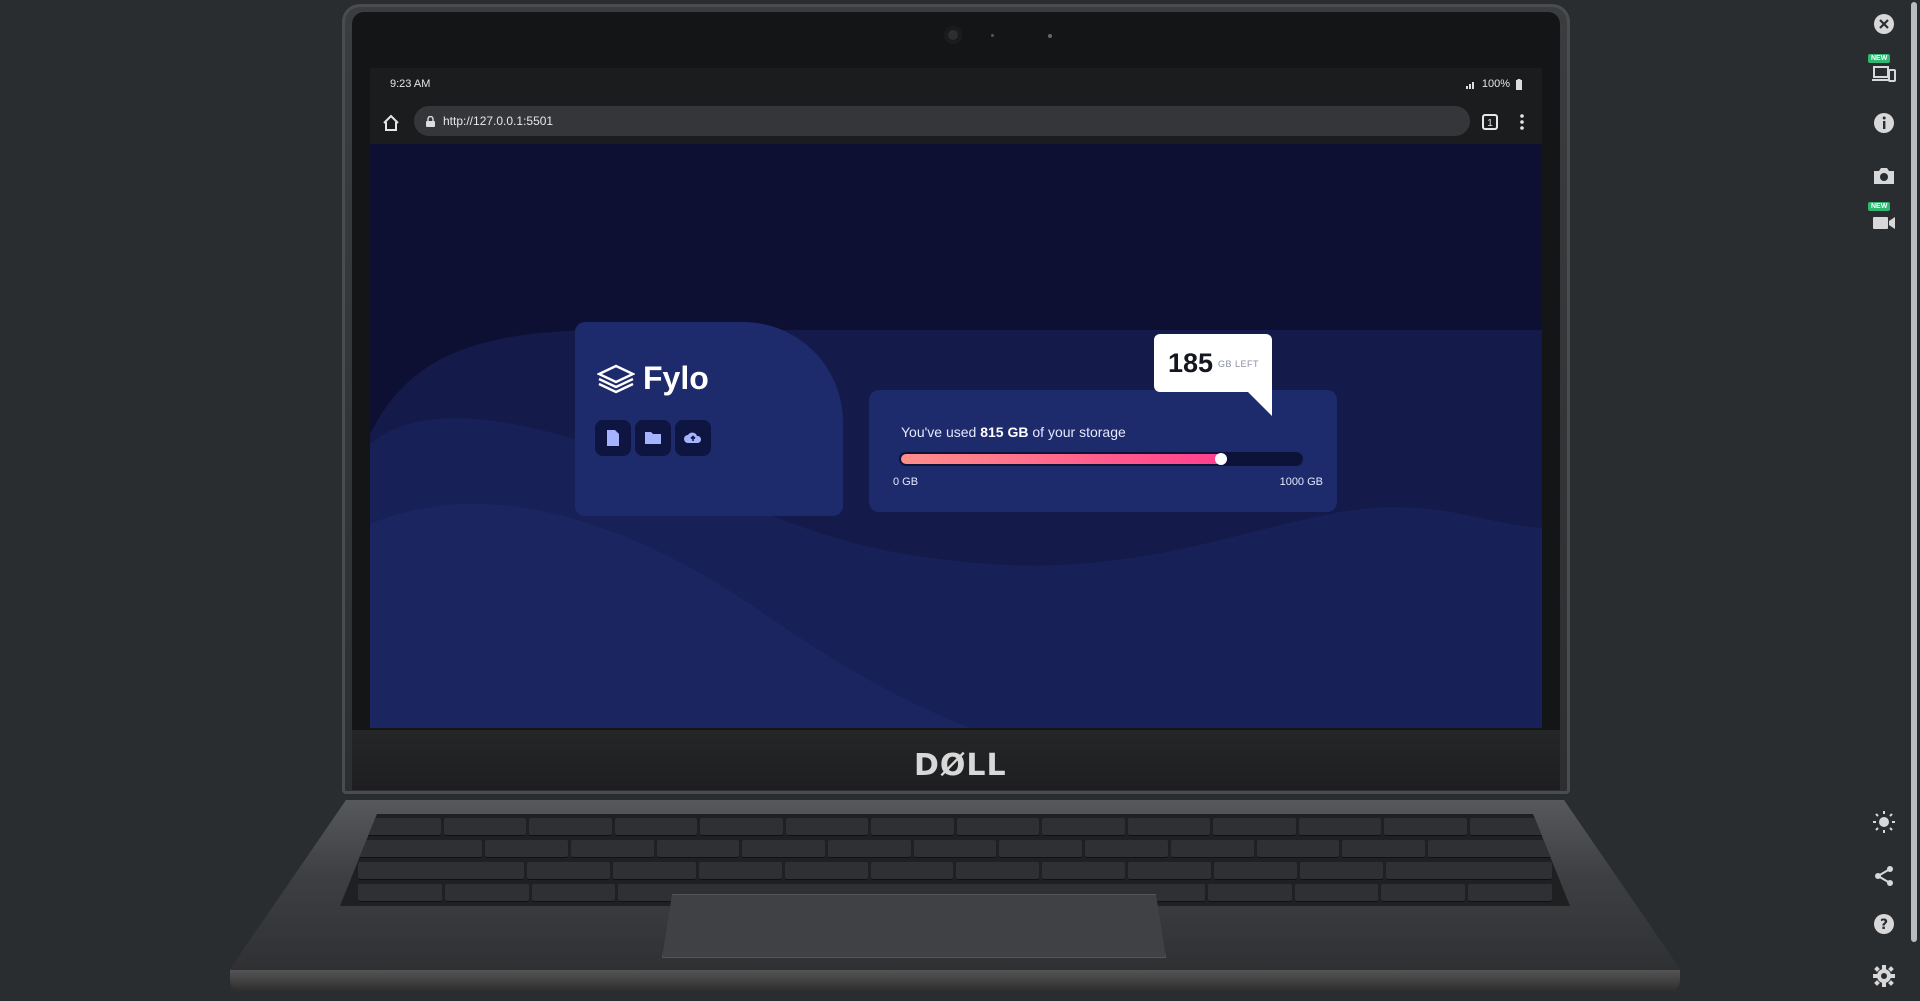 This screenshot has height=1001, width=1920. I want to click on battery-icon, so click(1519, 84).